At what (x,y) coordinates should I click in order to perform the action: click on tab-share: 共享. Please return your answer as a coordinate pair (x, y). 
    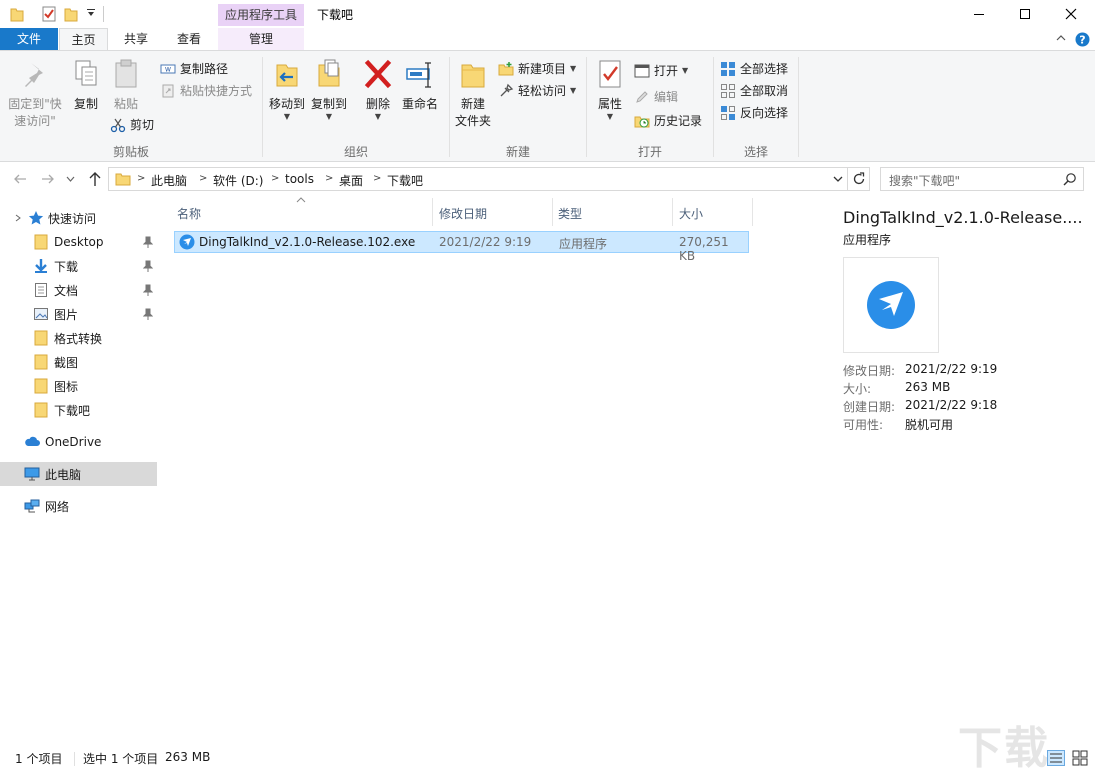
    Looking at the image, I should click on (136, 39).